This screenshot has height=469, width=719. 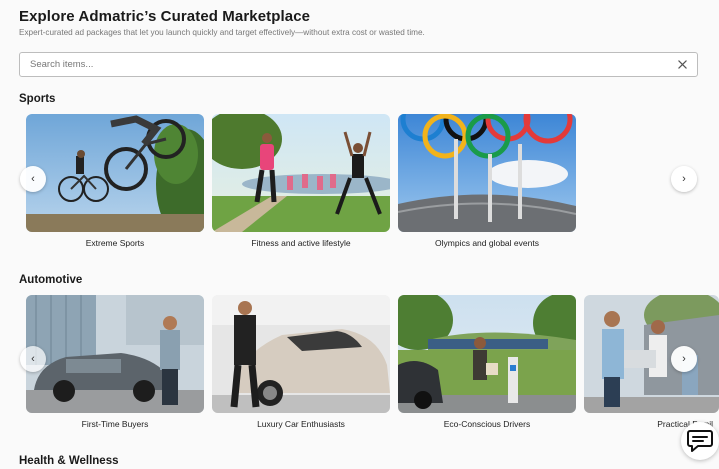 I want to click on card-caption: Fitness and active lifestyle, so click(x=301, y=243).